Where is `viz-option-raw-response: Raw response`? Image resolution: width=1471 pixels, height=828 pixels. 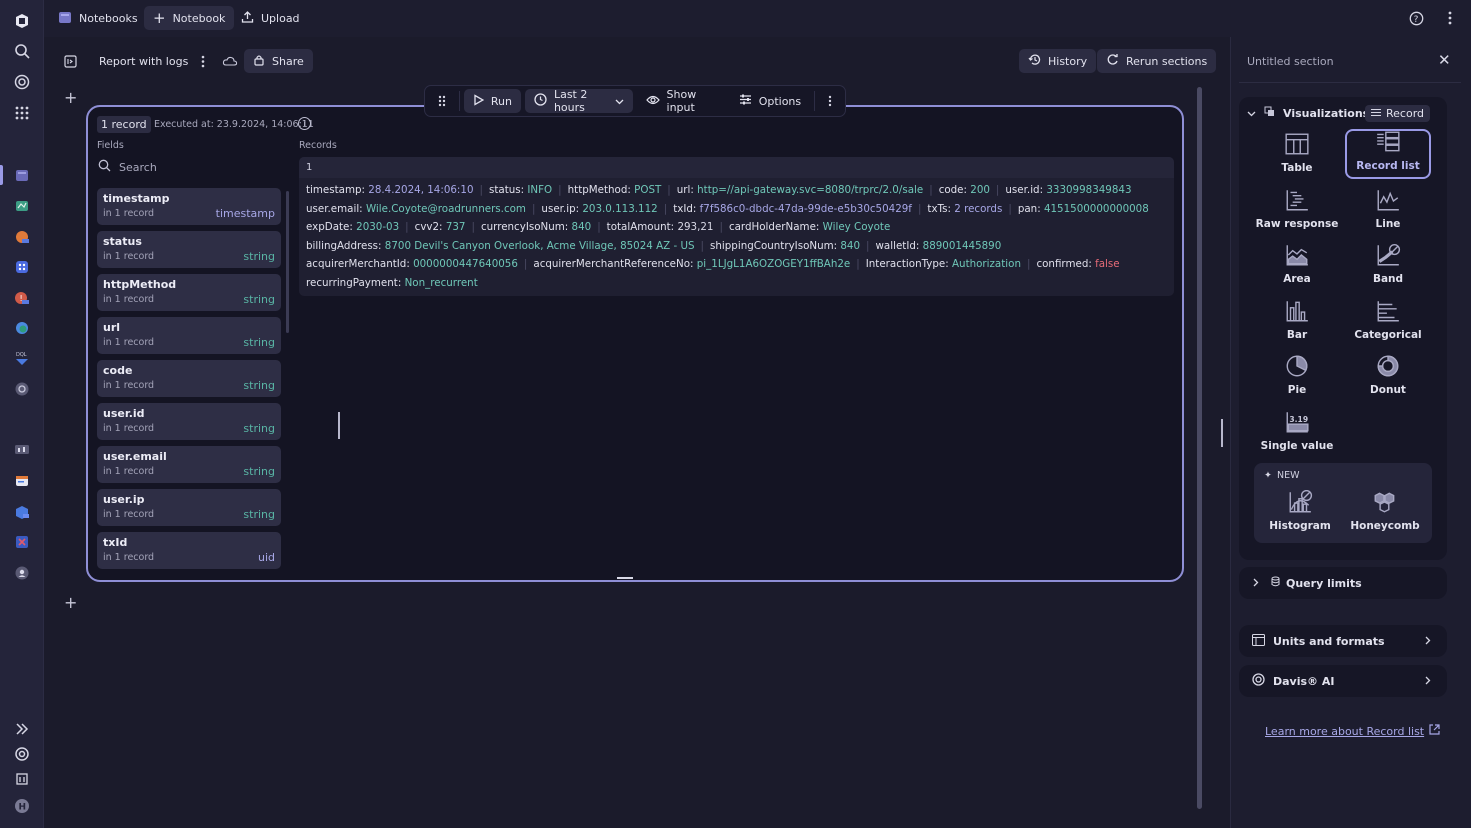
viz-option-raw-response: Raw response is located at coordinates (1297, 210).